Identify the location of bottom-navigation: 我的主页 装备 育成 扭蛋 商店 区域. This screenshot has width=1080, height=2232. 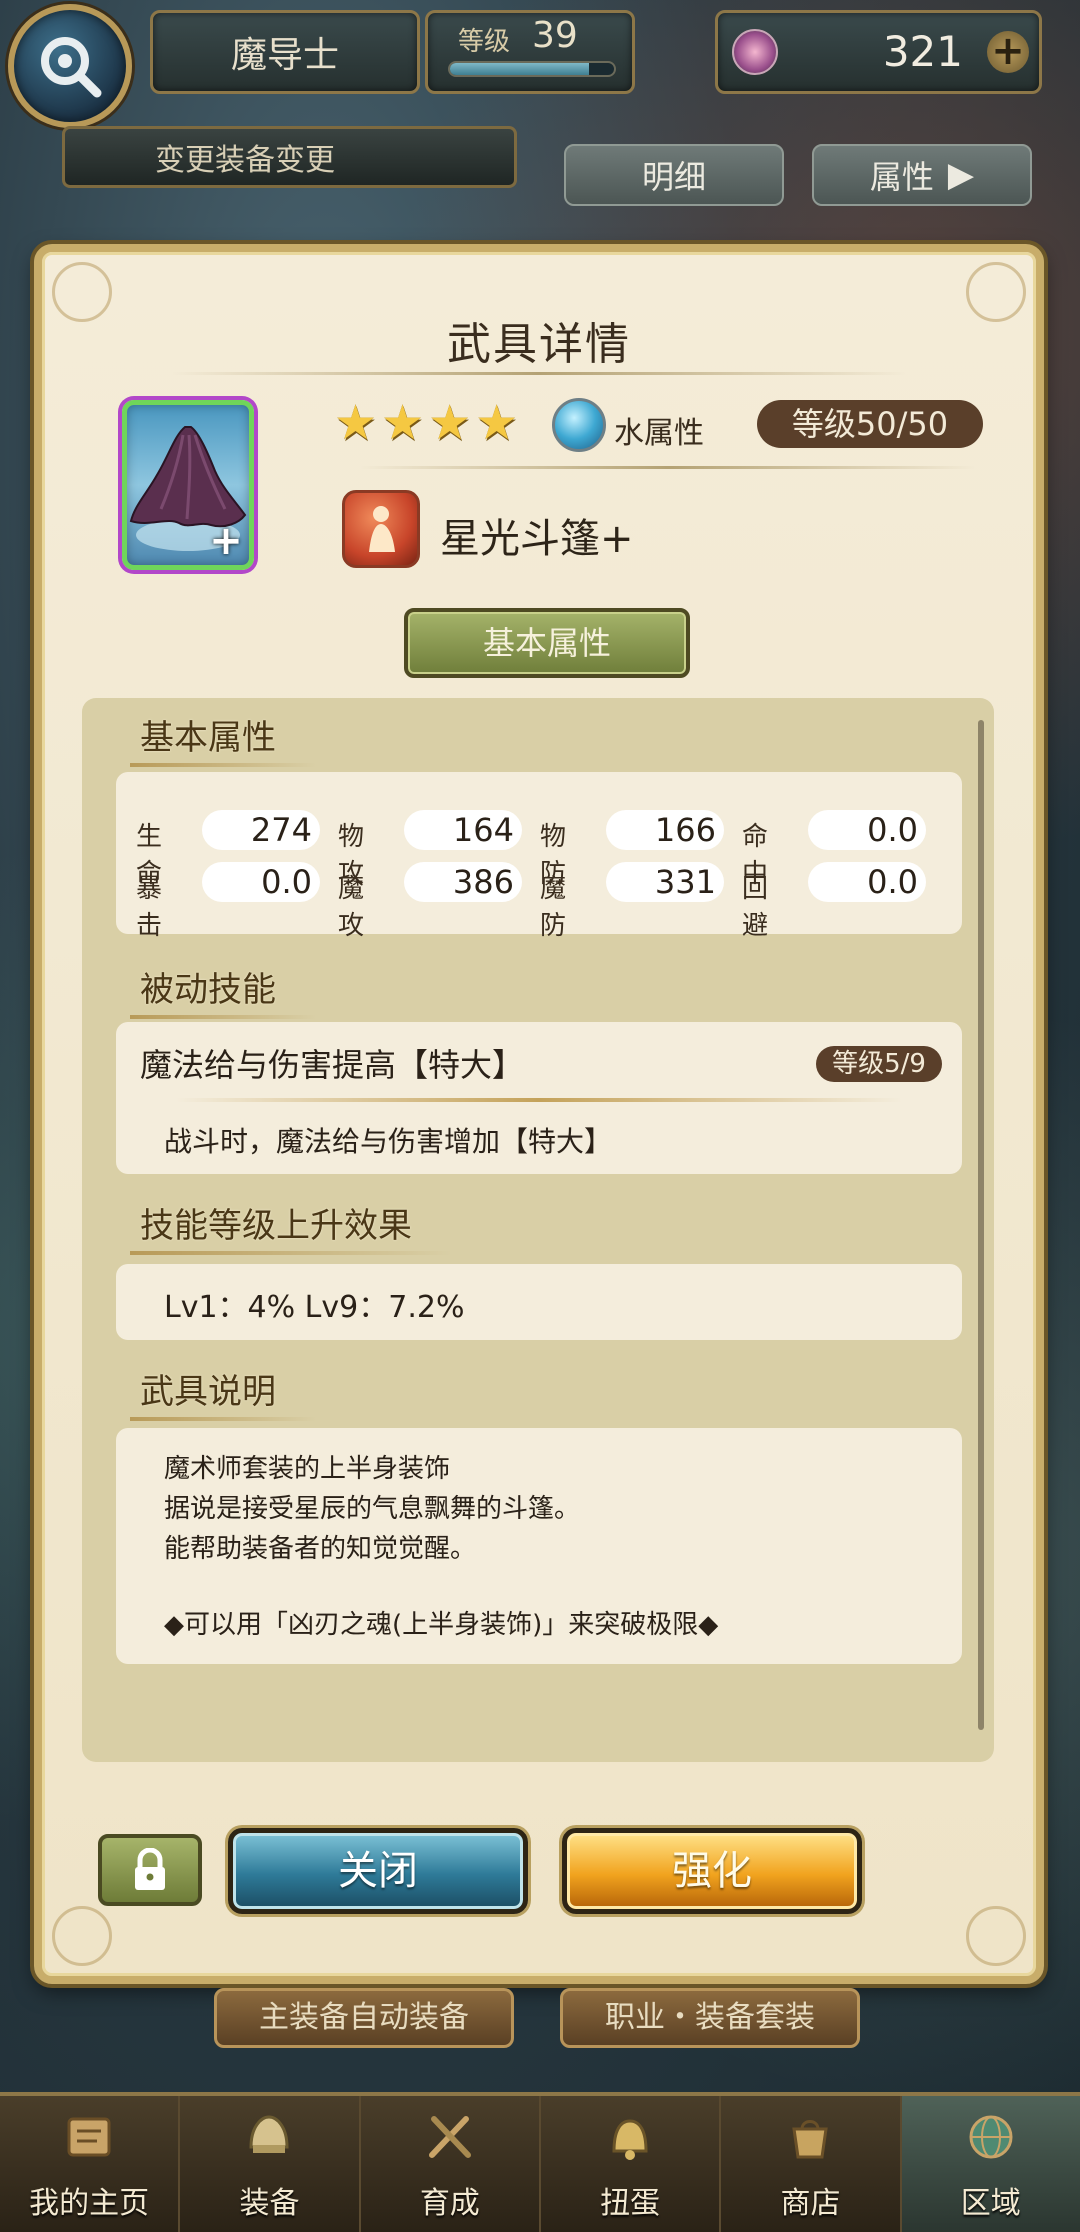
(540, 2162).